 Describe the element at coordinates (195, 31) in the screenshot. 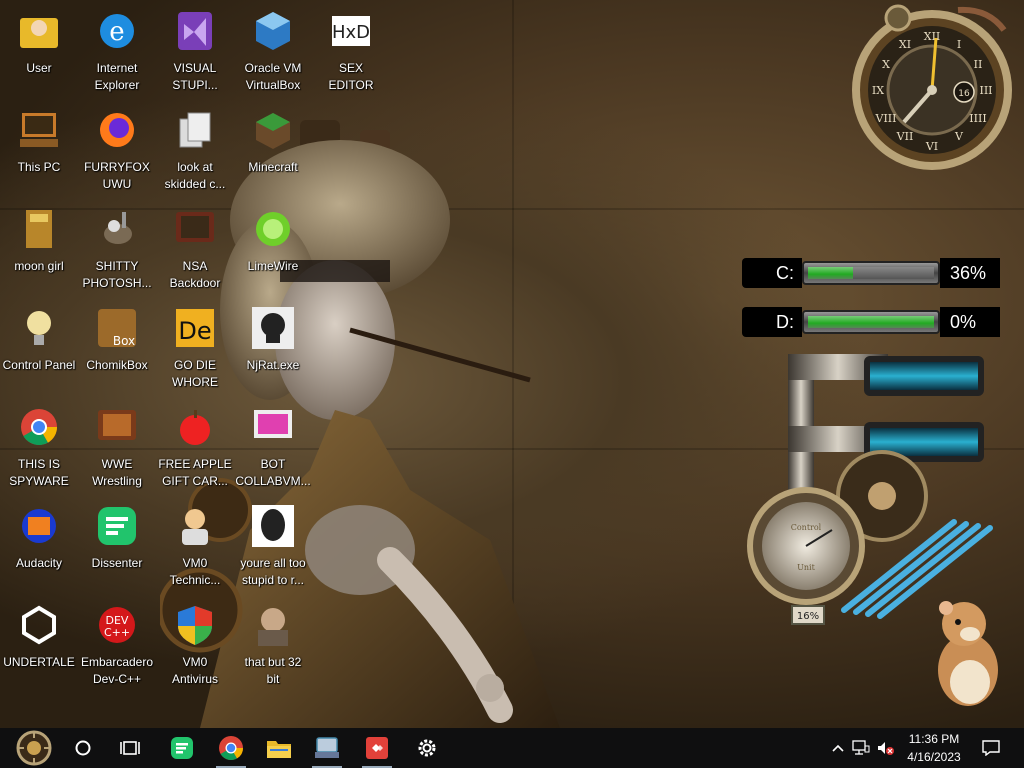

I see `visual-studio-icon` at that location.